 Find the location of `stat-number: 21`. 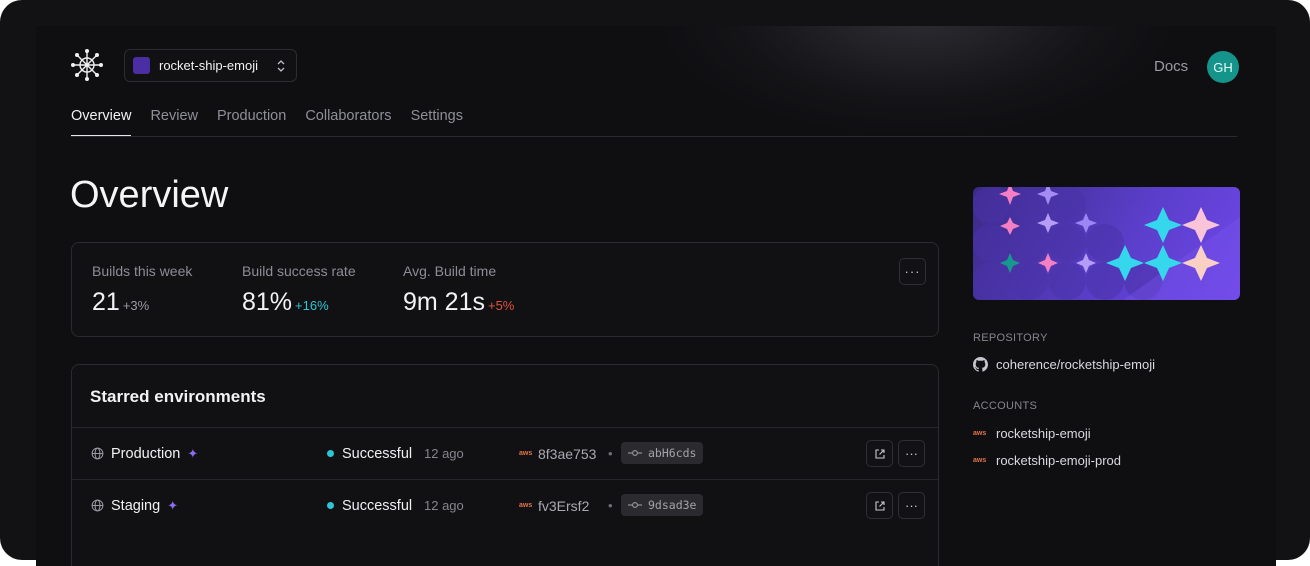

stat-number: 21 is located at coordinates (106, 302).